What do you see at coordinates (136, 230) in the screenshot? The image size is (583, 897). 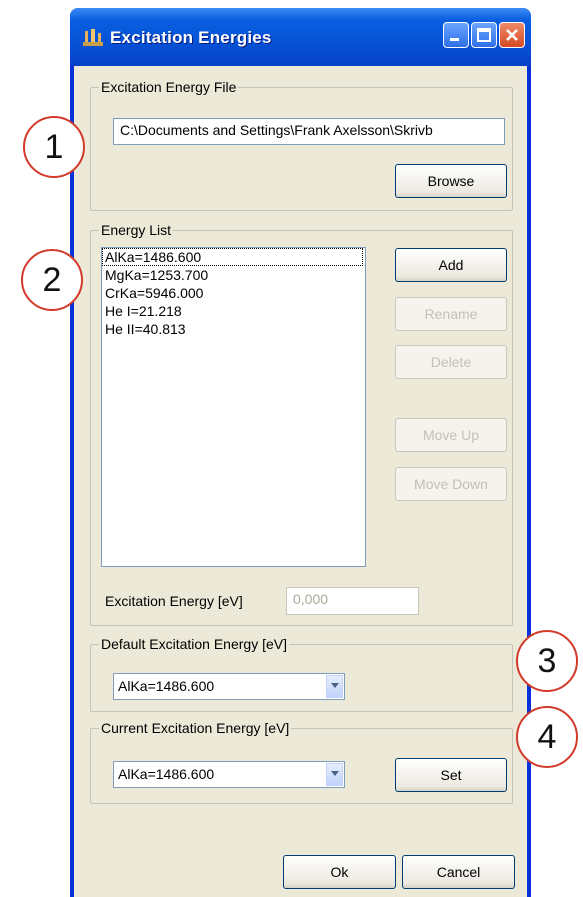 I see `energy-list-group-label: Energy List` at bounding box center [136, 230].